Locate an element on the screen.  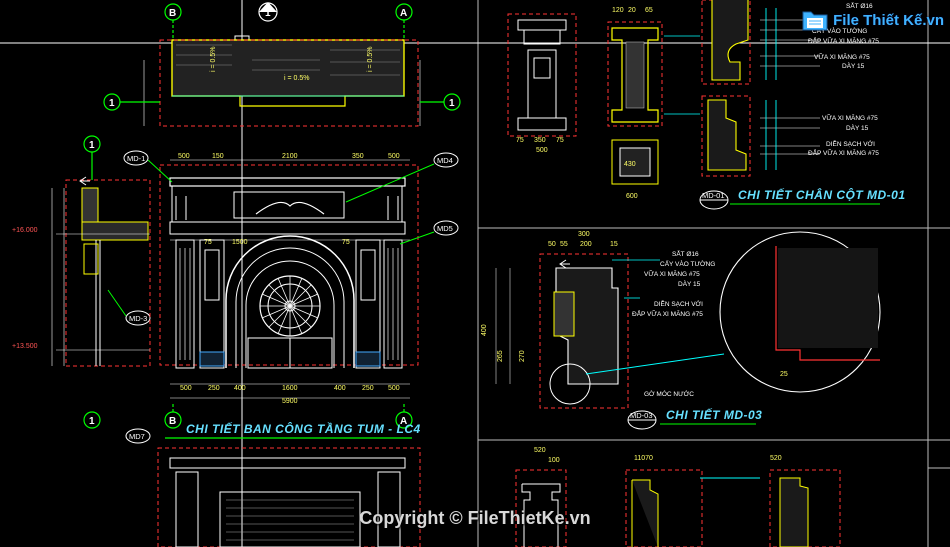
note-n8: DIỄN SẠCH VỚI is located at coordinates (850, 143).